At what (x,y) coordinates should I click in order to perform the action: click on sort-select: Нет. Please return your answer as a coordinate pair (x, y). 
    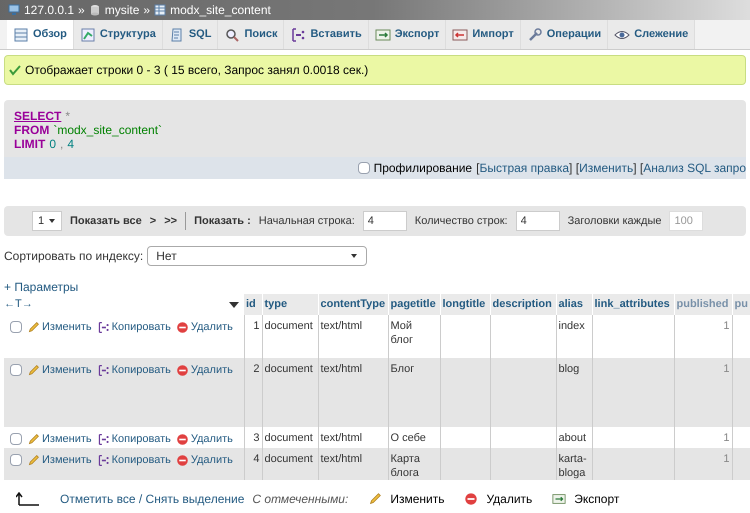
    Looking at the image, I should click on (257, 256).